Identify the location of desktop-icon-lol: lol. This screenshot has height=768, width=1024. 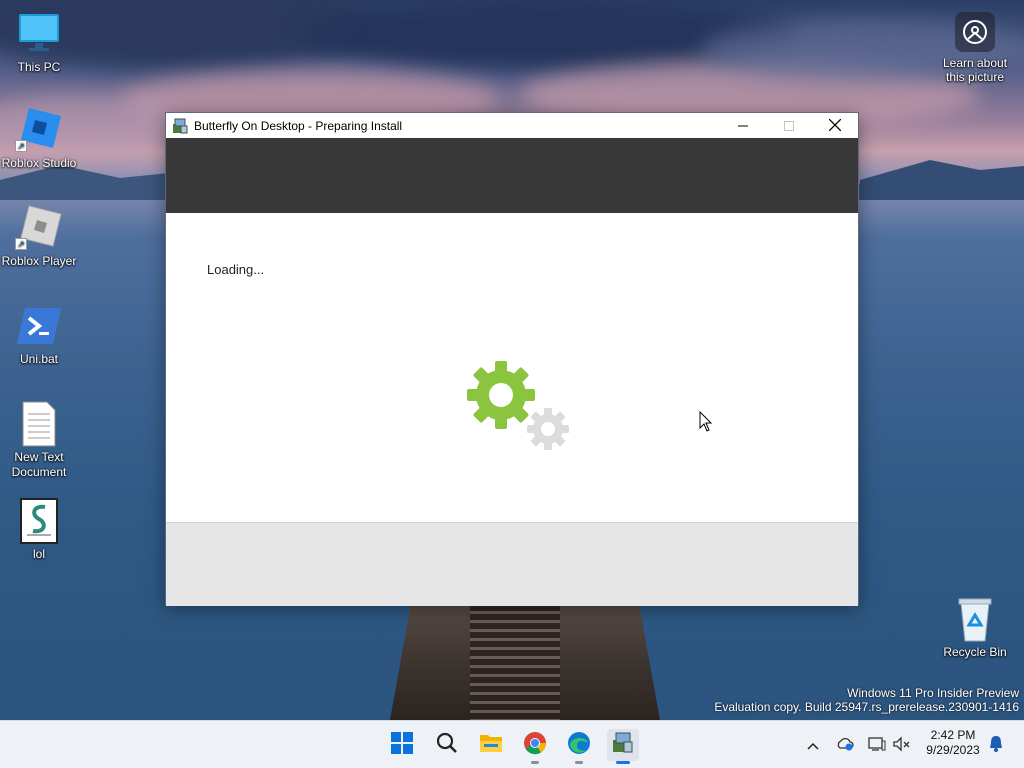
(39, 529).